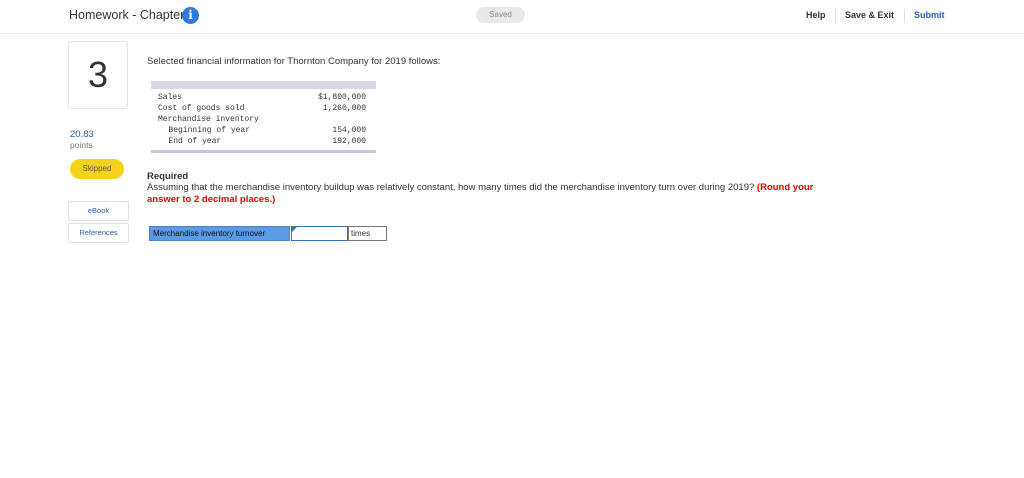  What do you see at coordinates (344, 108) in the screenshot?
I see `row-value: 1,260,000` at bounding box center [344, 108].